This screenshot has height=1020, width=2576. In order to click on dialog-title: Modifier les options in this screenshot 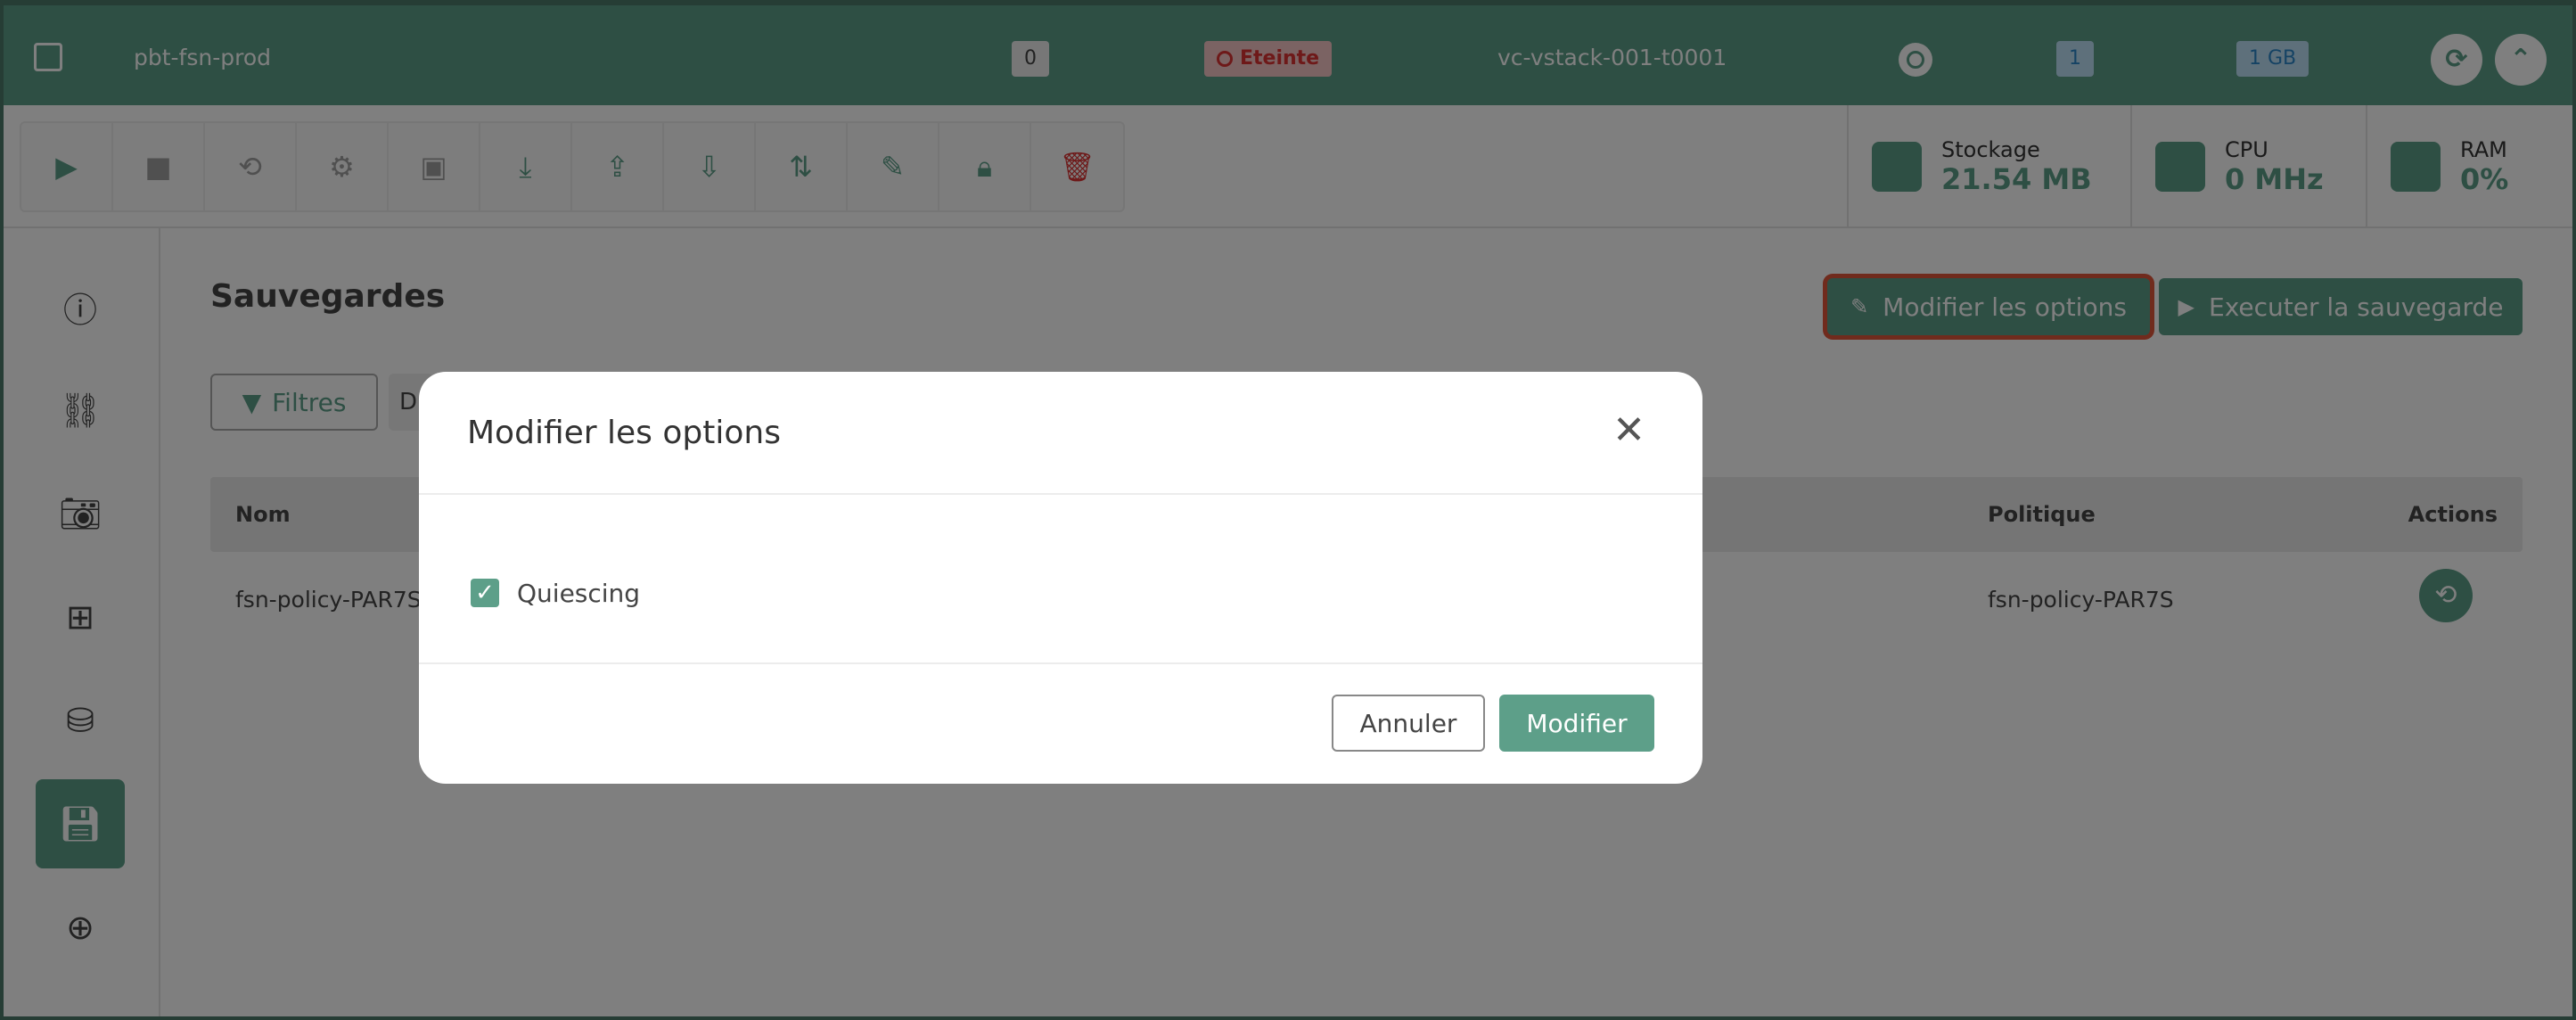, I will do `click(624, 433)`.